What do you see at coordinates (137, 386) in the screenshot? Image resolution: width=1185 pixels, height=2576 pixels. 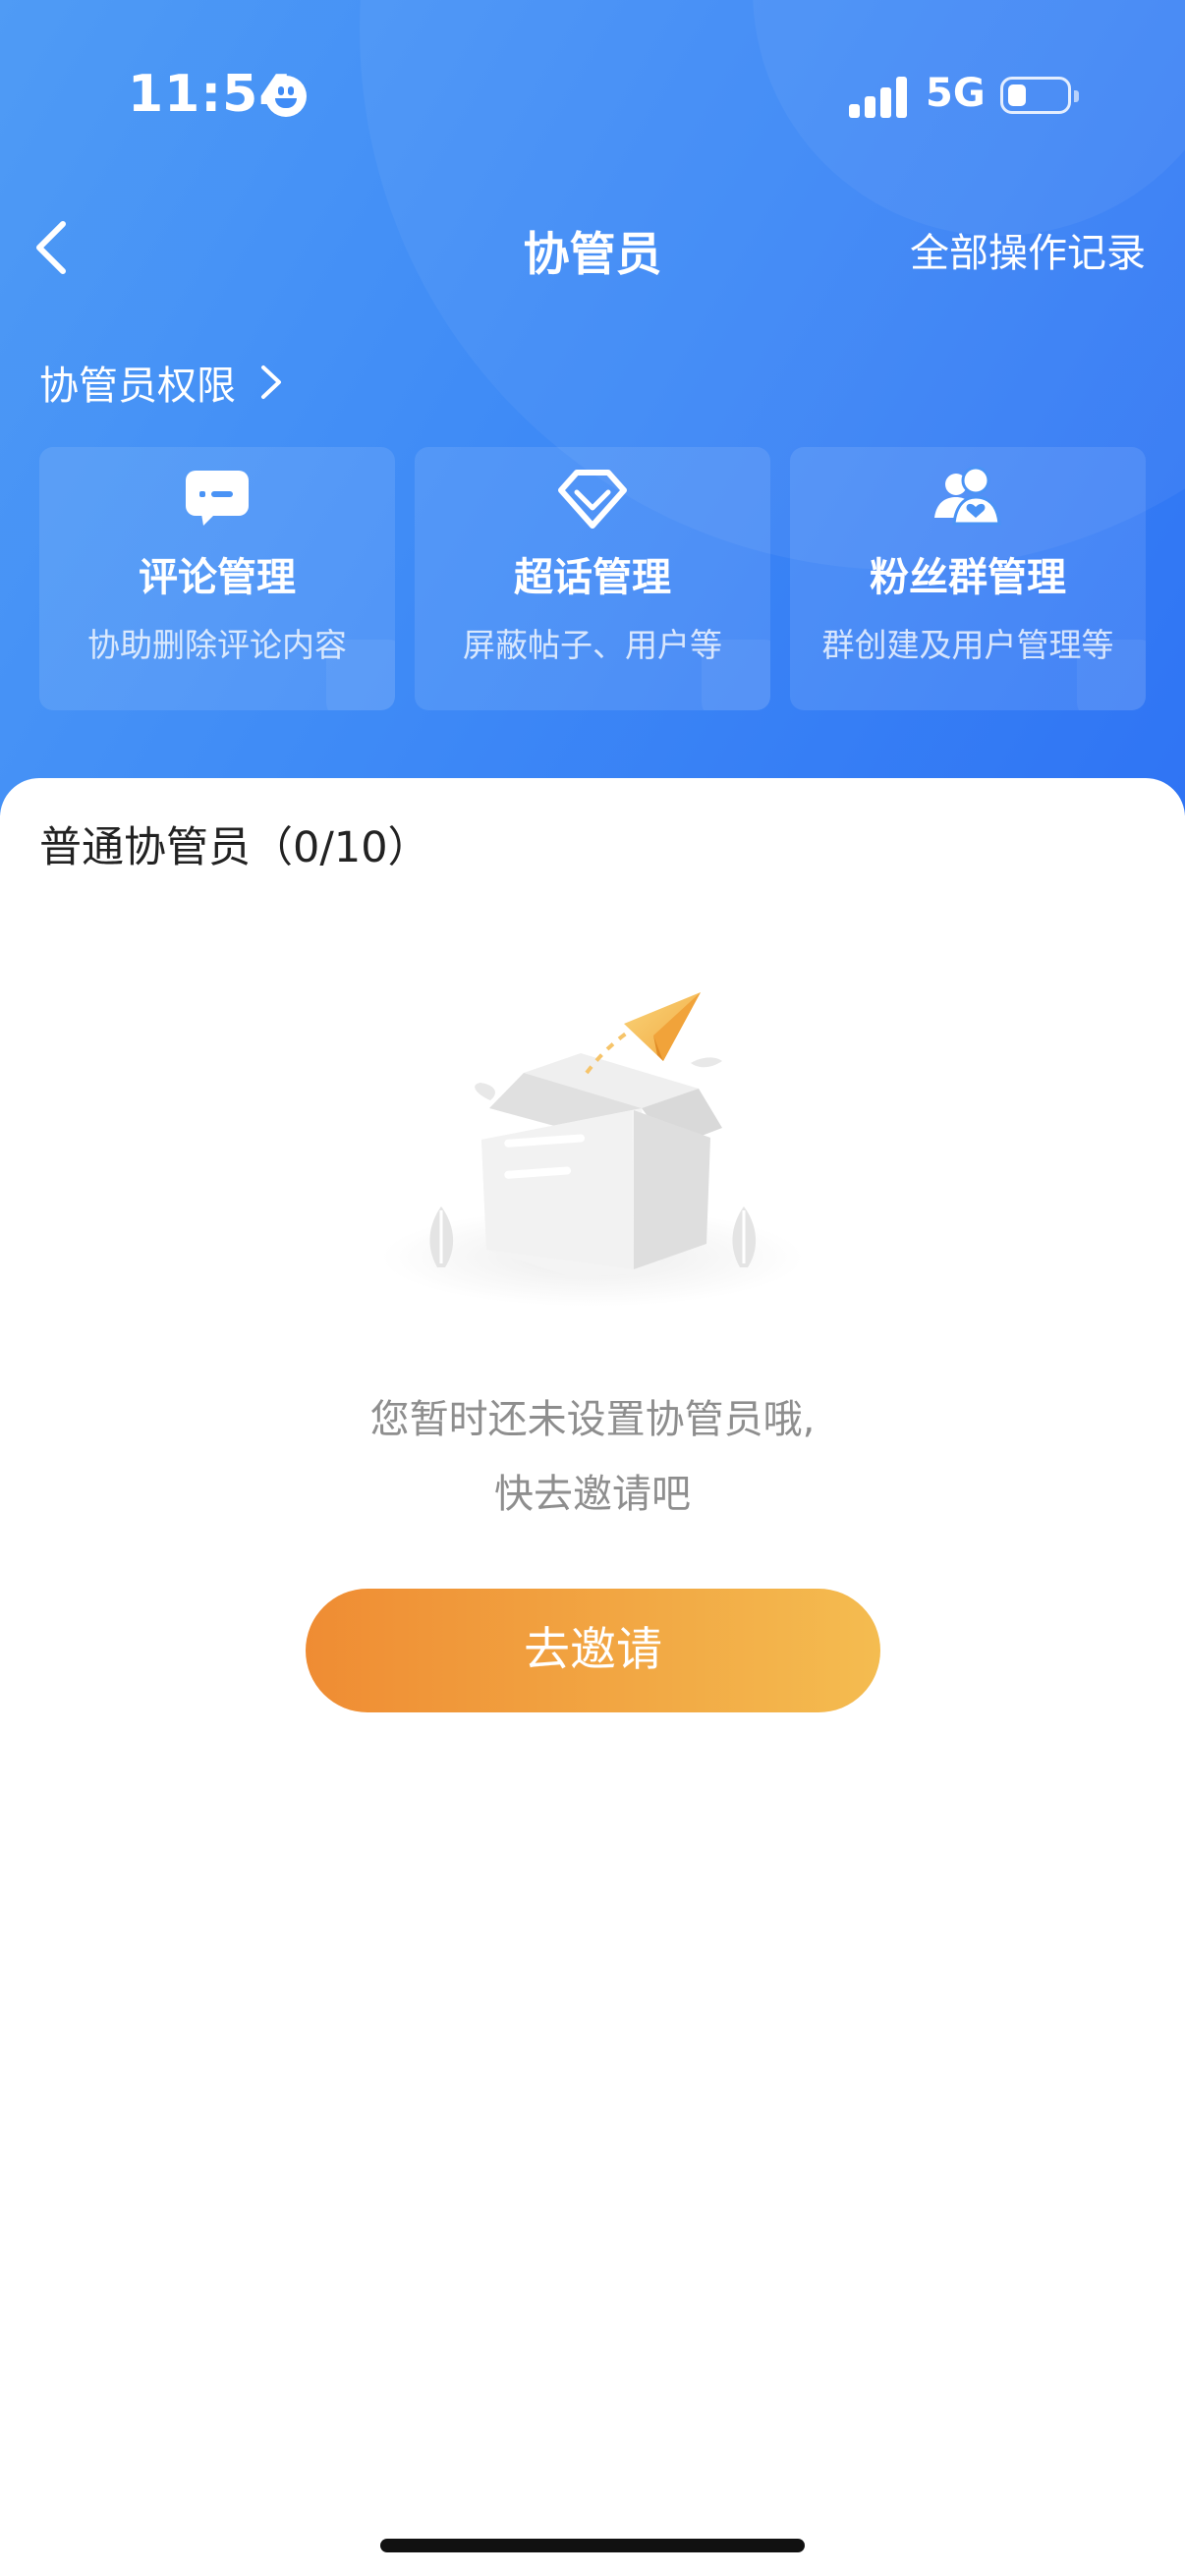 I see `permissions-link-label: 协管员权限` at bounding box center [137, 386].